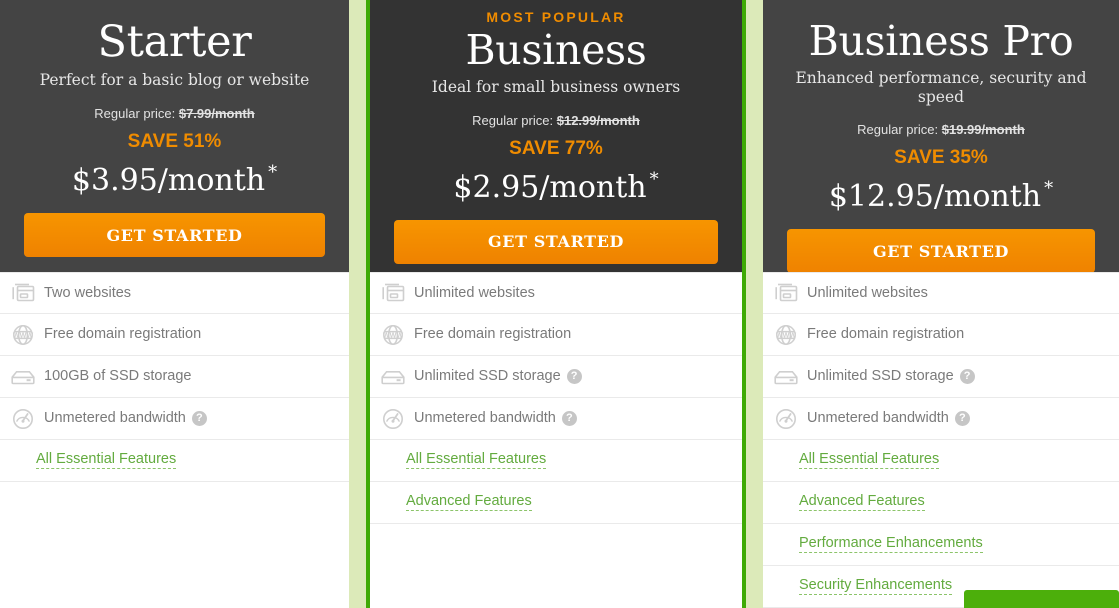  What do you see at coordinates (556, 50) in the screenshot?
I see `plan-name: Business` at bounding box center [556, 50].